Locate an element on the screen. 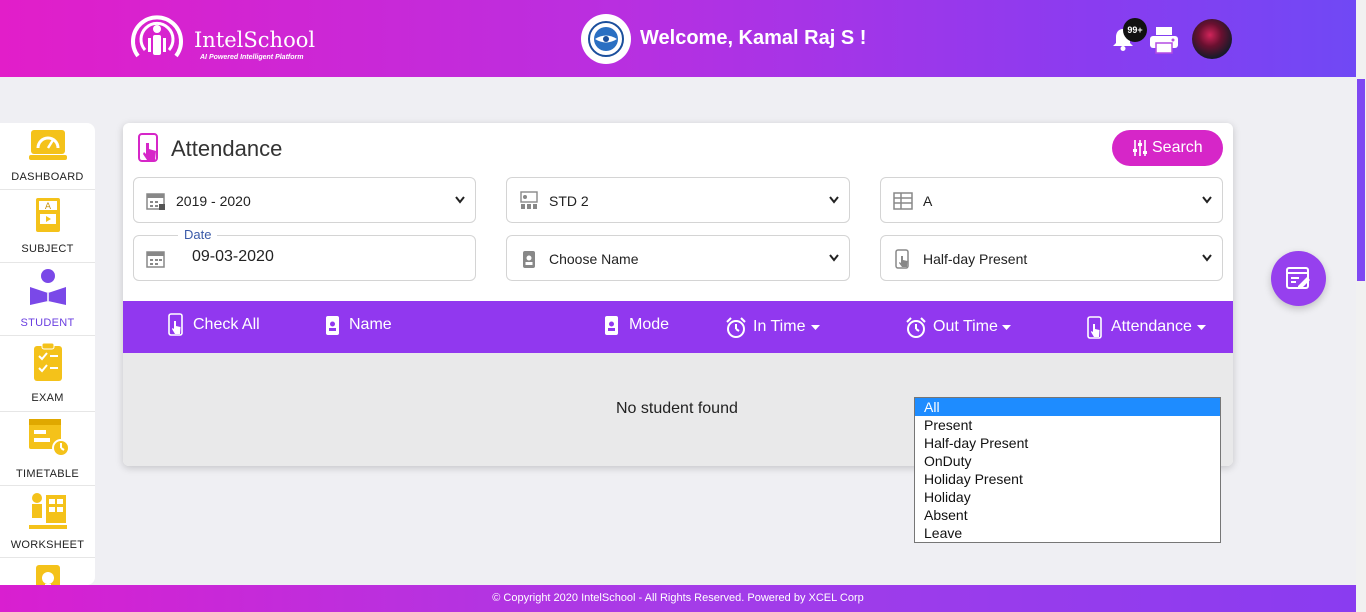 This screenshot has width=1366, height=612. dropdown-option-all: All is located at coordinates (1067, 407).